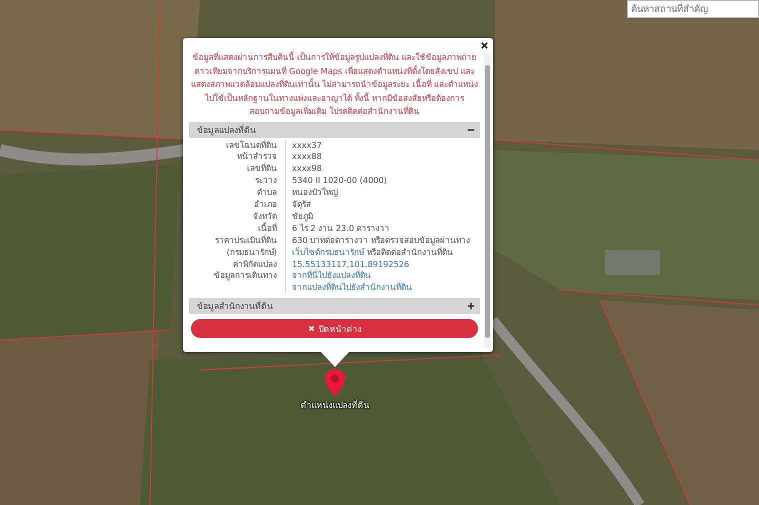 This screenshot has height=505, width=759. Describe the element at coordinates (351, 264) in the screenshot. I see `info-link: 15.55133117,101.89192526` at that location.